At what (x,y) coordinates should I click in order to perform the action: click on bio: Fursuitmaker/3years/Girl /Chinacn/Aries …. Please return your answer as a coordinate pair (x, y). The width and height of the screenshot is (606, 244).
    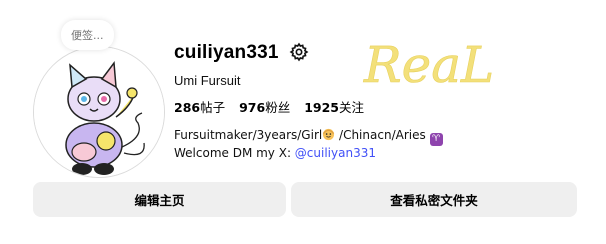
    Looking at the image, I should click on (308, 144).